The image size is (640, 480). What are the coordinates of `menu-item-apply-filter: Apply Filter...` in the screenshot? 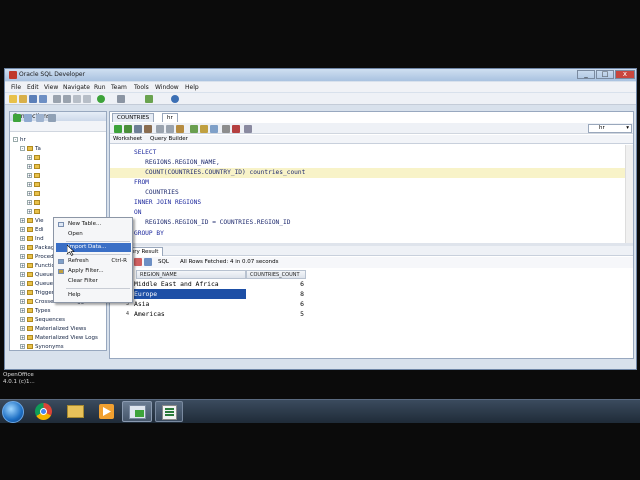 It's located at (93, 271).